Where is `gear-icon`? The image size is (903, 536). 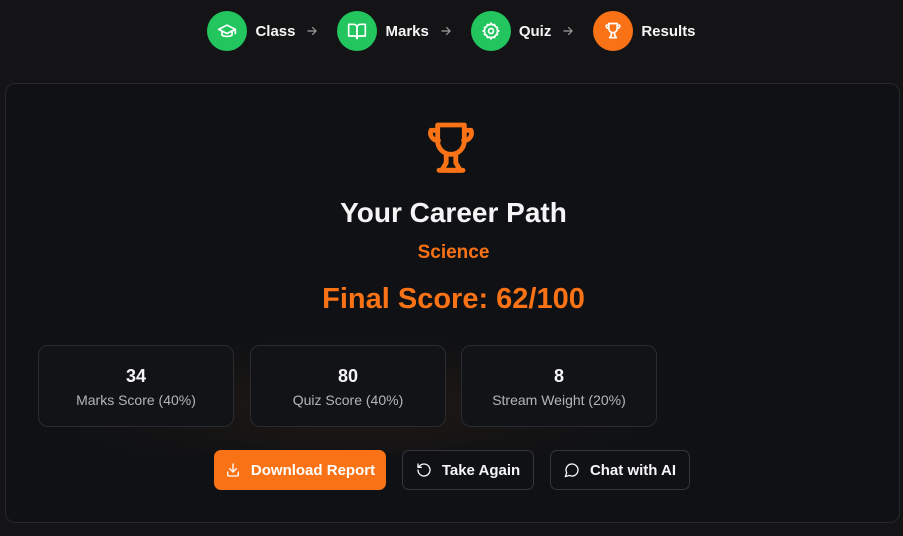
gear-icon is located at coordinates (491, 31).